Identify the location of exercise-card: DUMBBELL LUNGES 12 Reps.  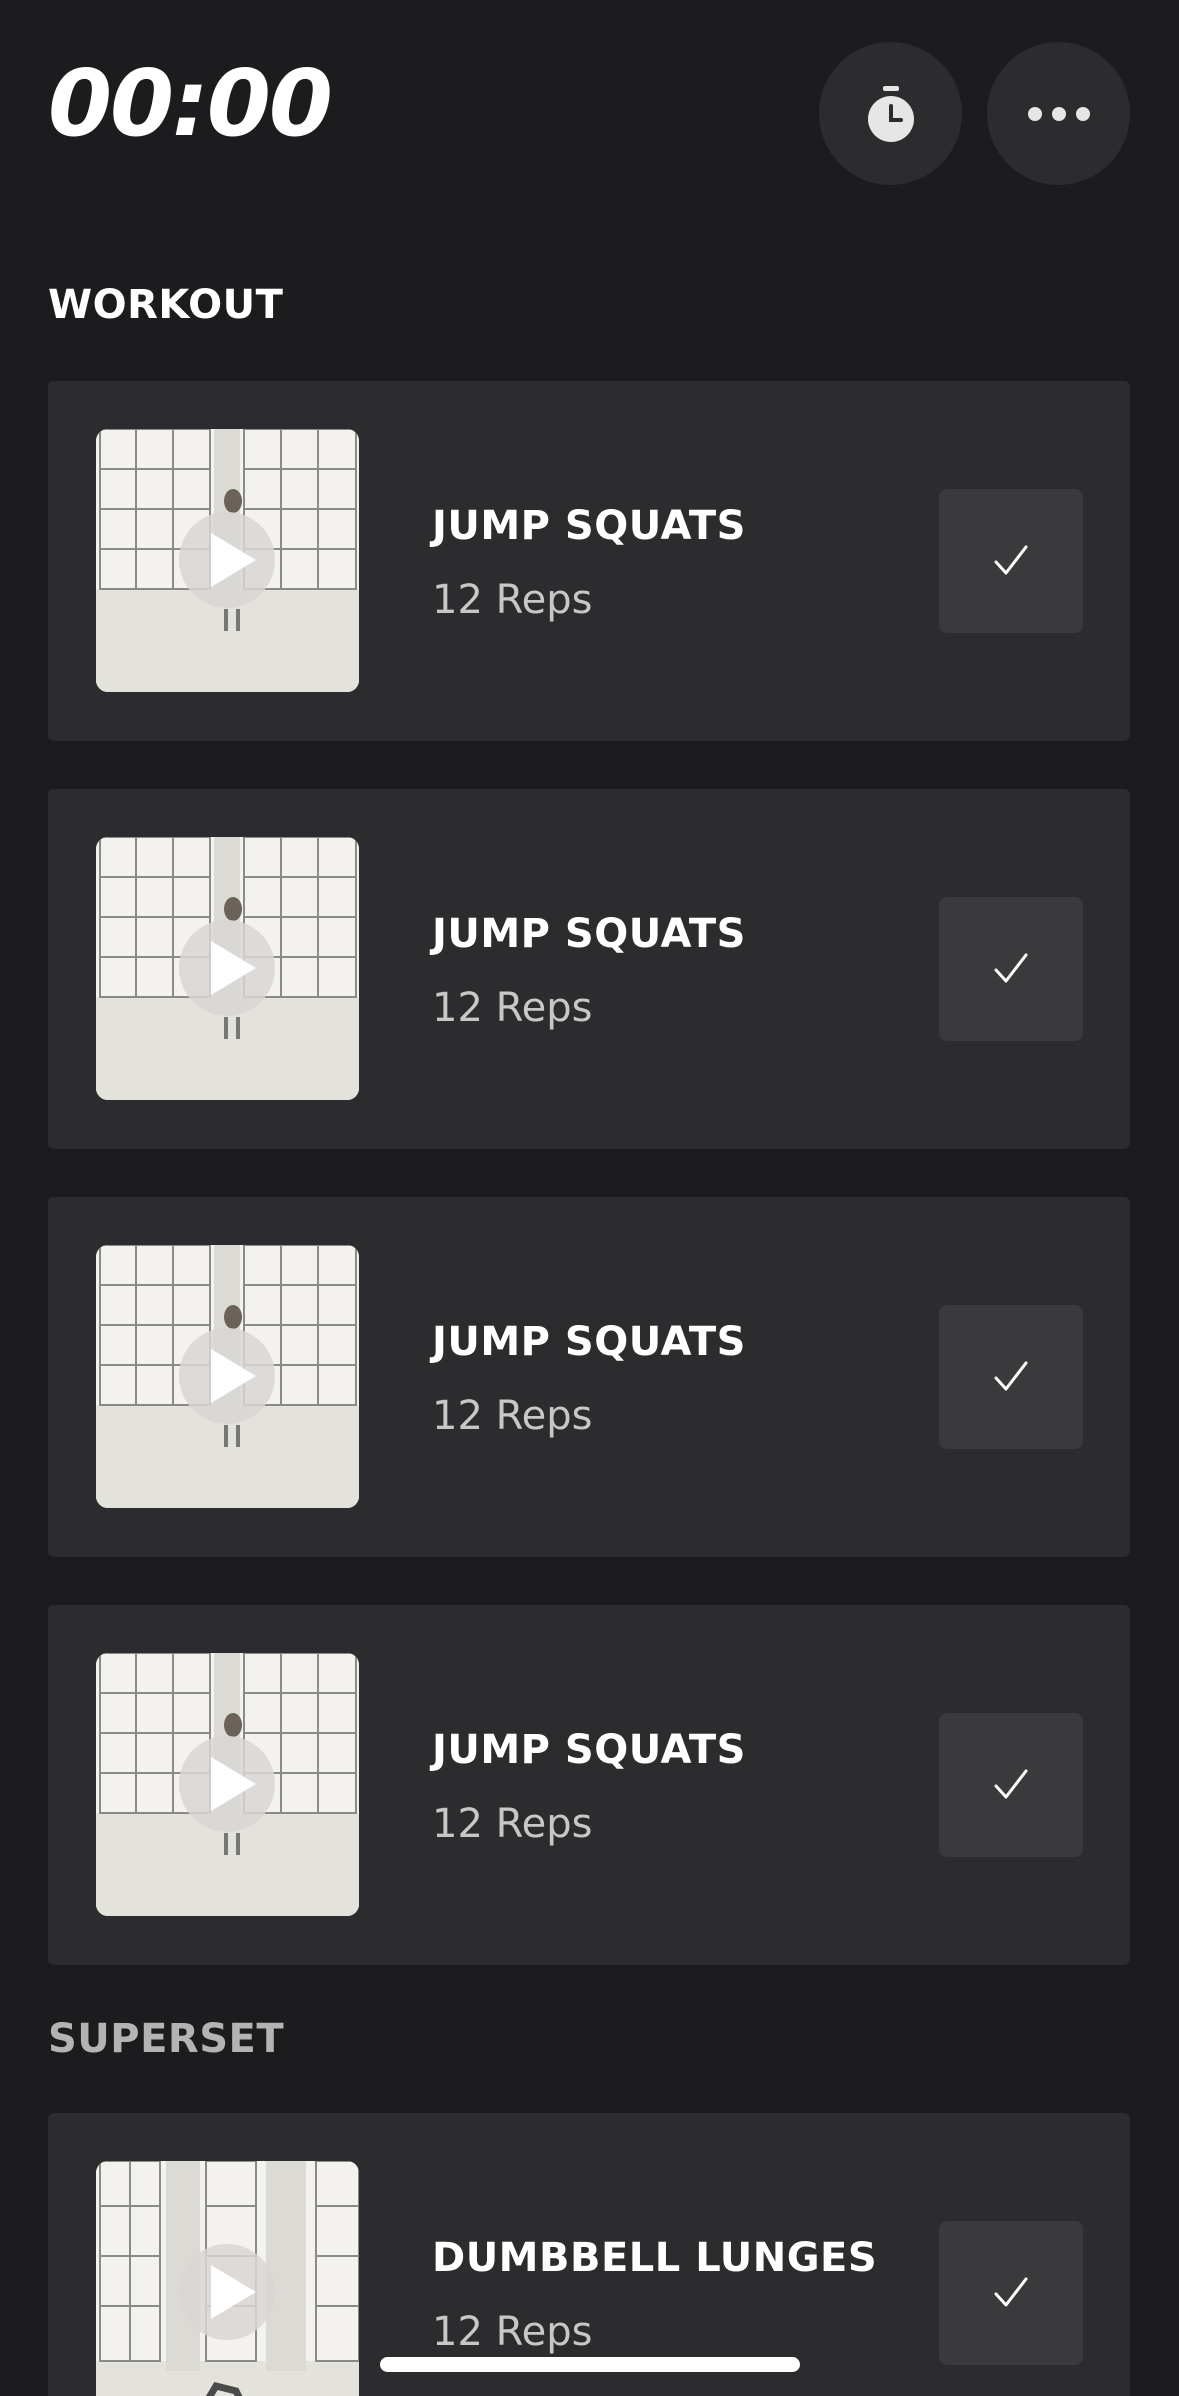
(589, 2254).